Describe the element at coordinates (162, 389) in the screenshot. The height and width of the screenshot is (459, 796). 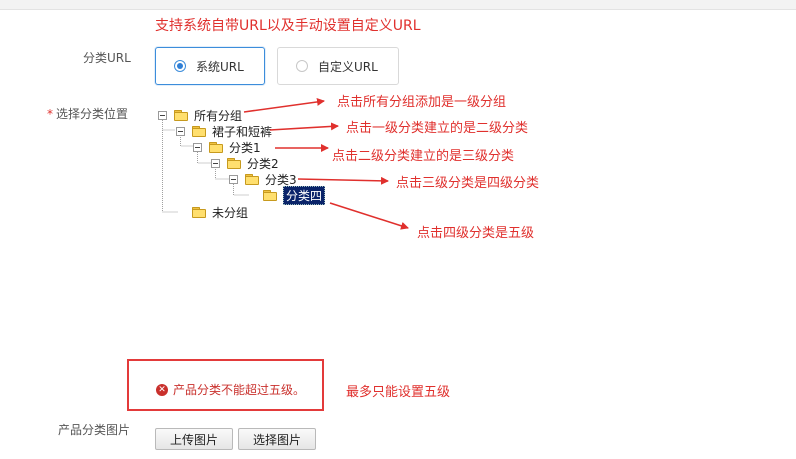
I see `error-icon: ✕` at that location.